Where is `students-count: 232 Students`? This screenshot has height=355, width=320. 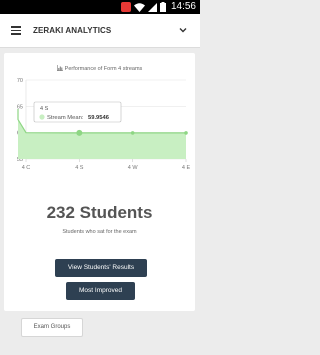 students-count: 232 Students is located at coordinates (99, 212).